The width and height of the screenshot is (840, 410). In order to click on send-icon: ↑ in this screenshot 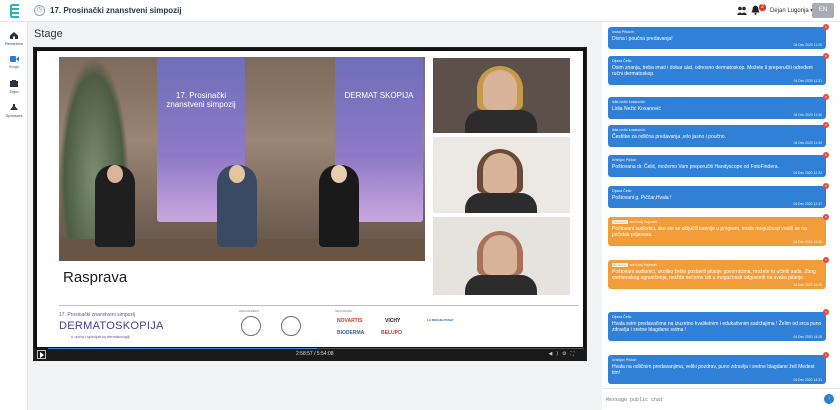, I will do `click(829, 399)`.